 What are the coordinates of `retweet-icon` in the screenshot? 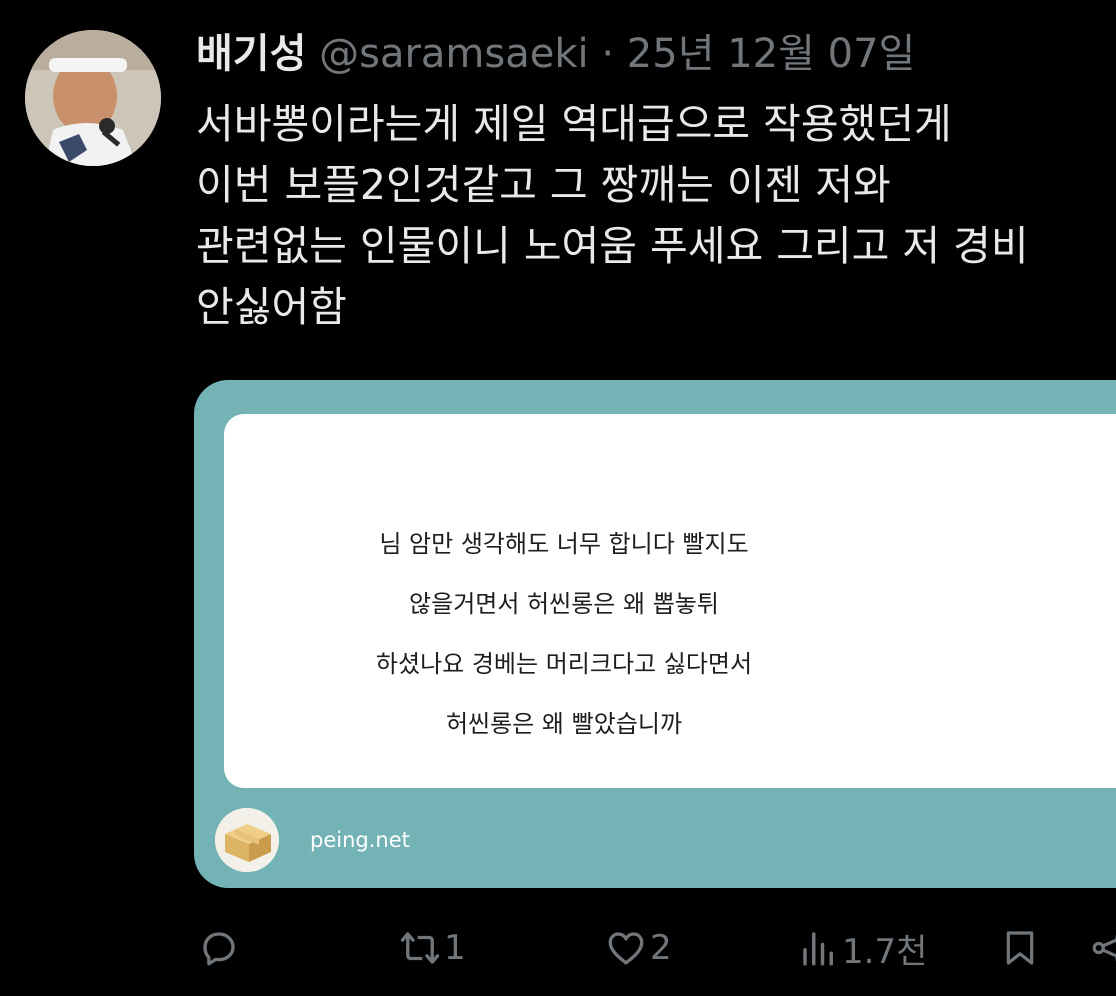 It's located at (420, 948).